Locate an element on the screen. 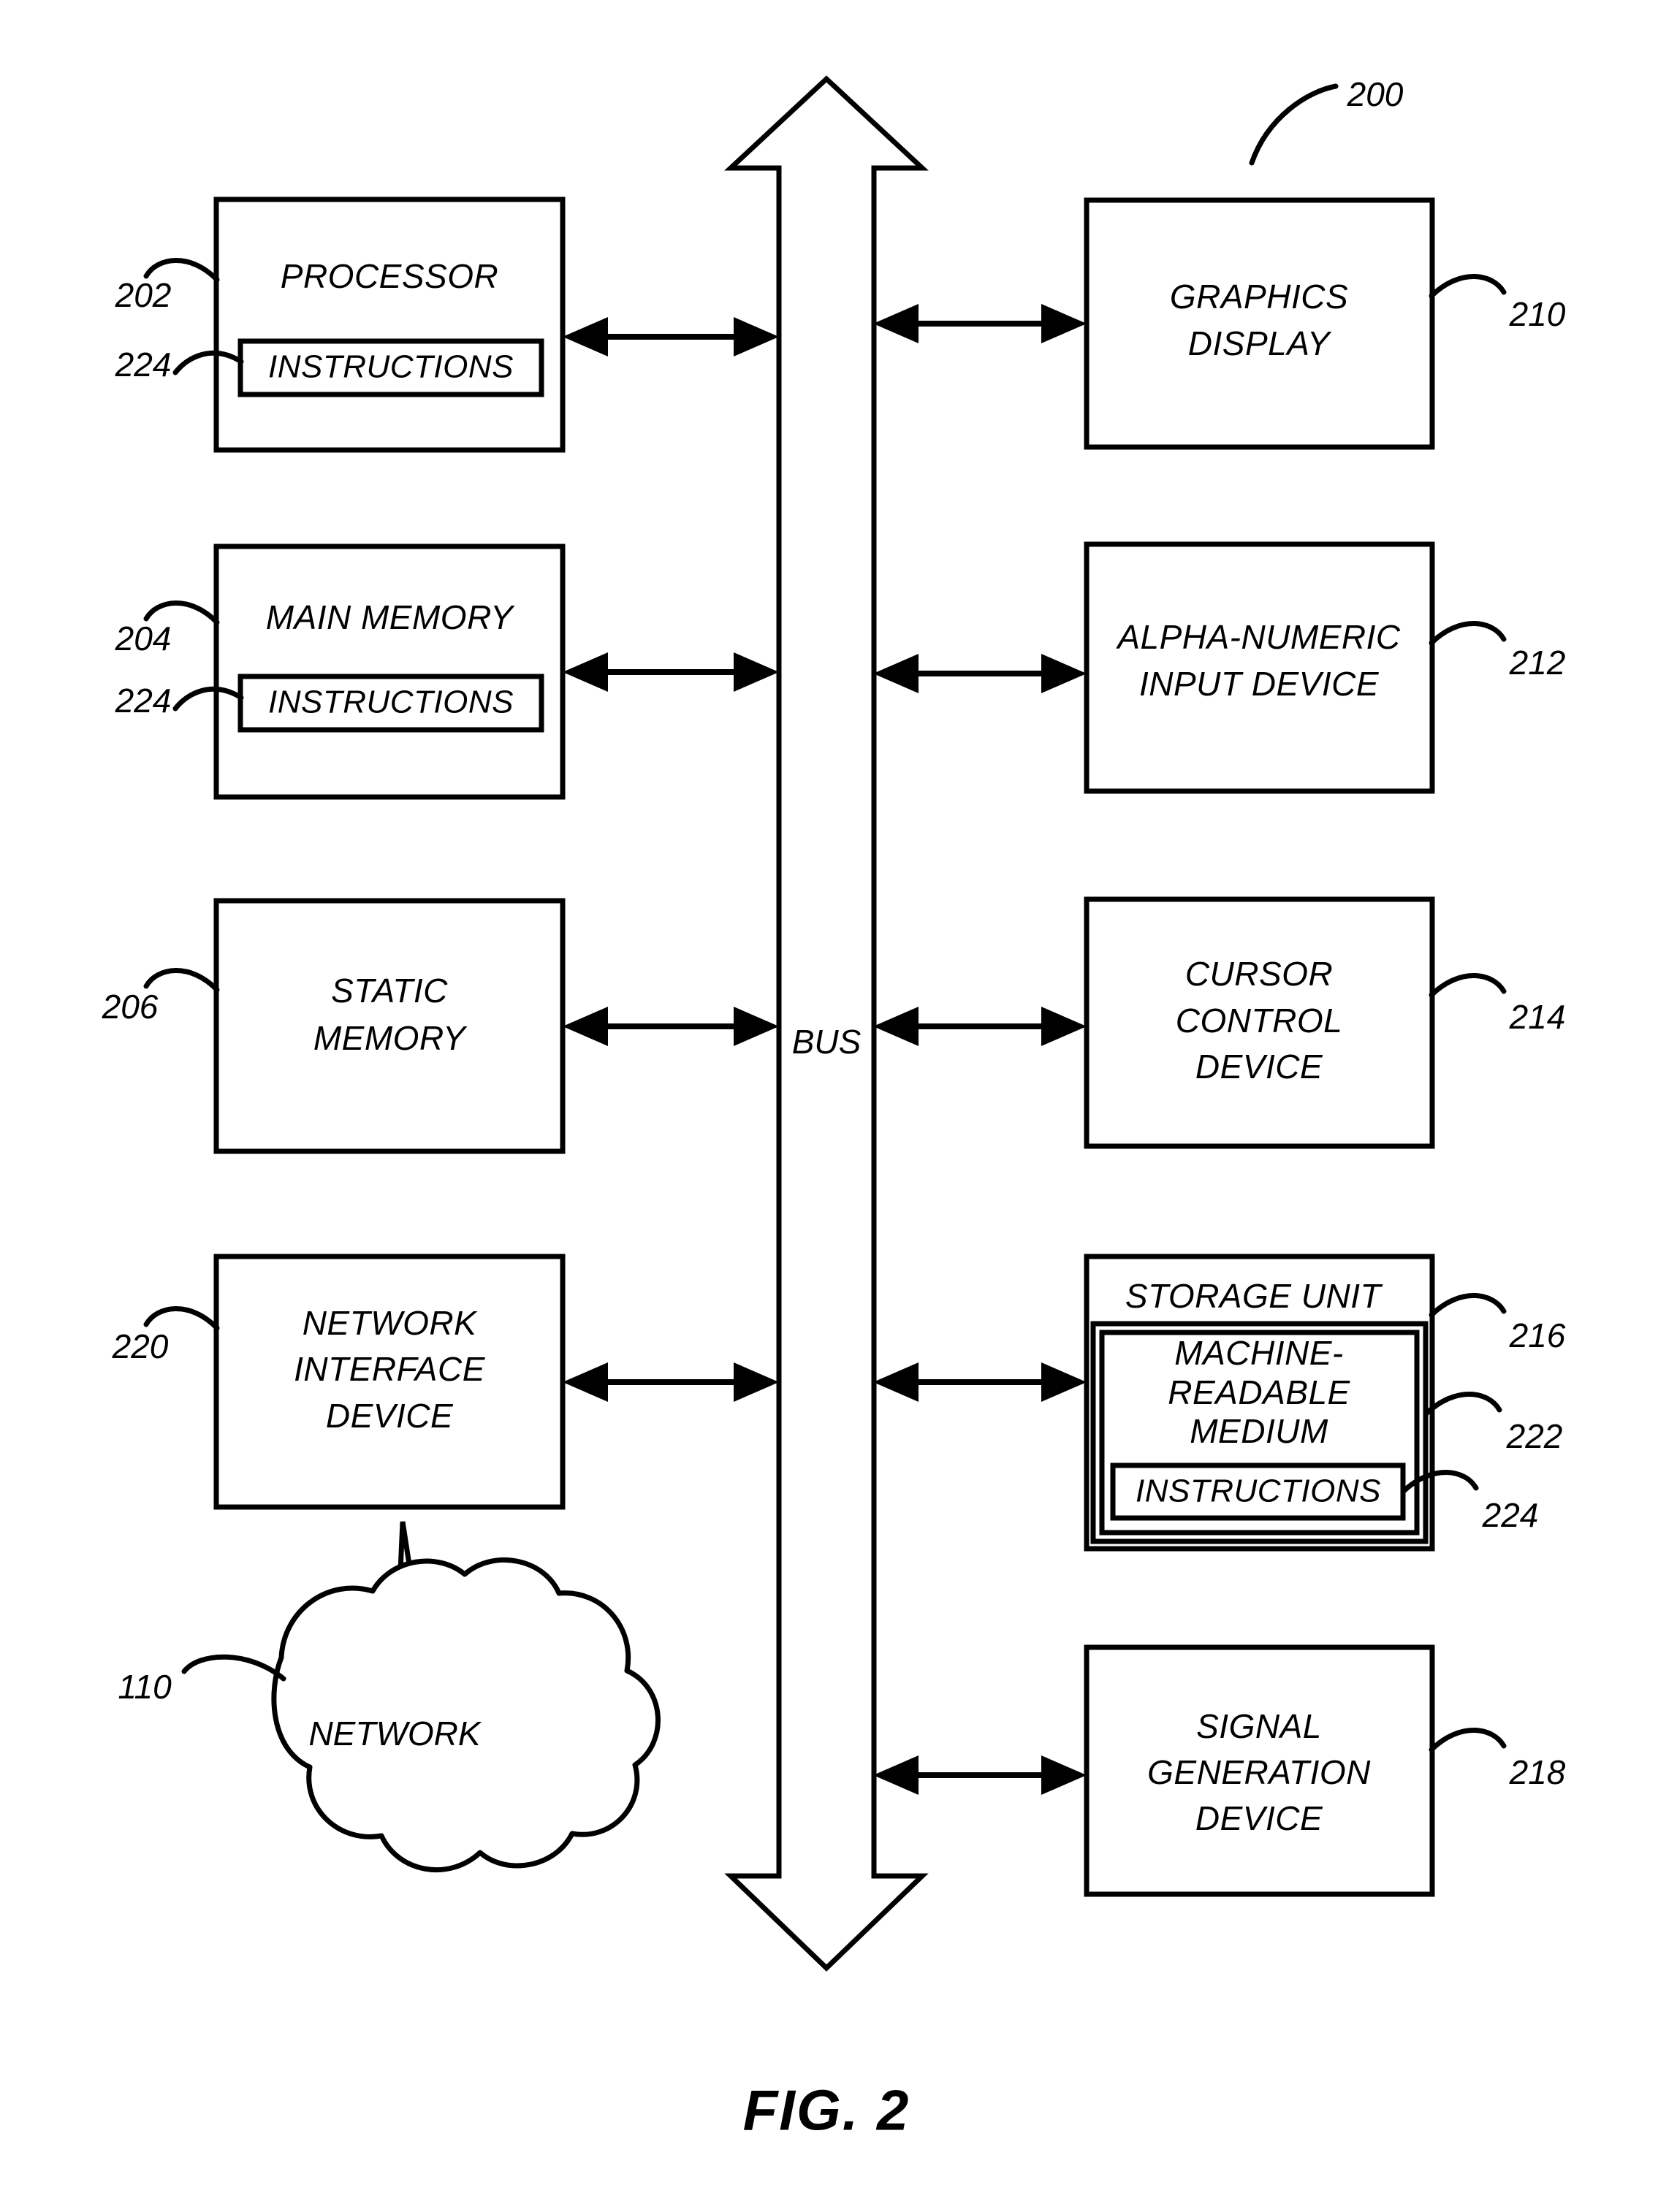  ref-224-processor: 224 is located at coordinates (143, 365).